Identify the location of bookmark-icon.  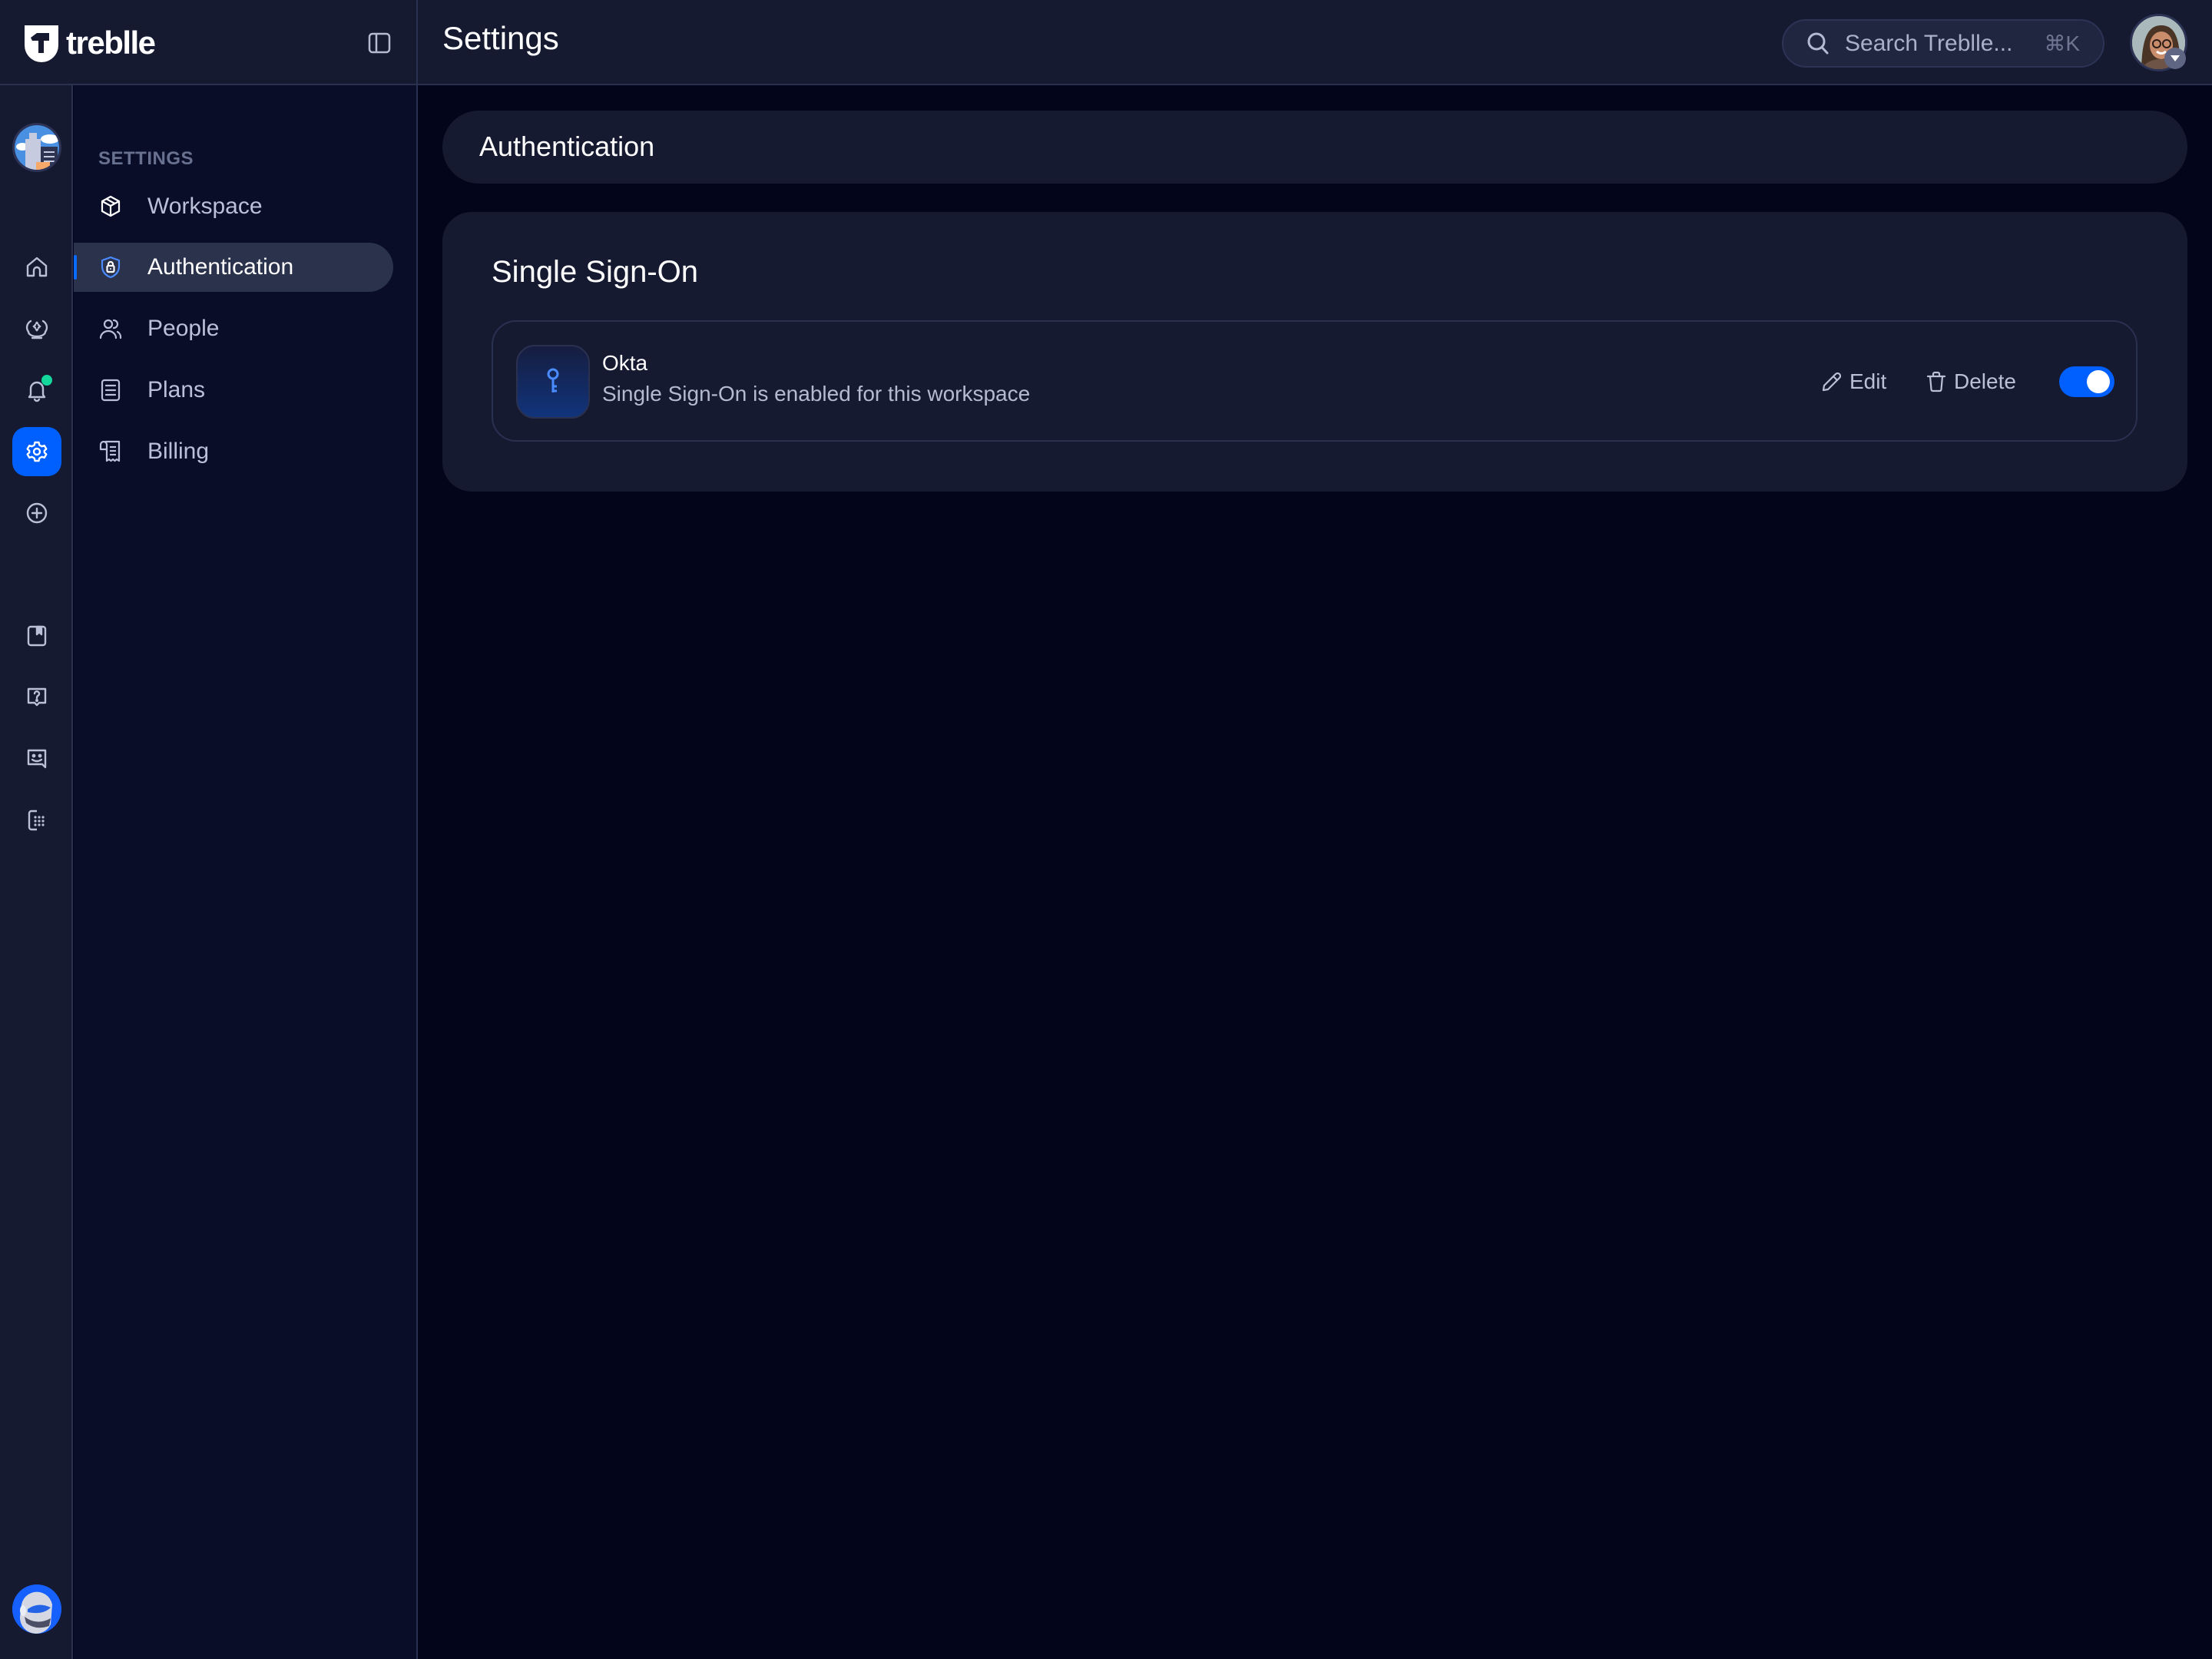
(37, 636).